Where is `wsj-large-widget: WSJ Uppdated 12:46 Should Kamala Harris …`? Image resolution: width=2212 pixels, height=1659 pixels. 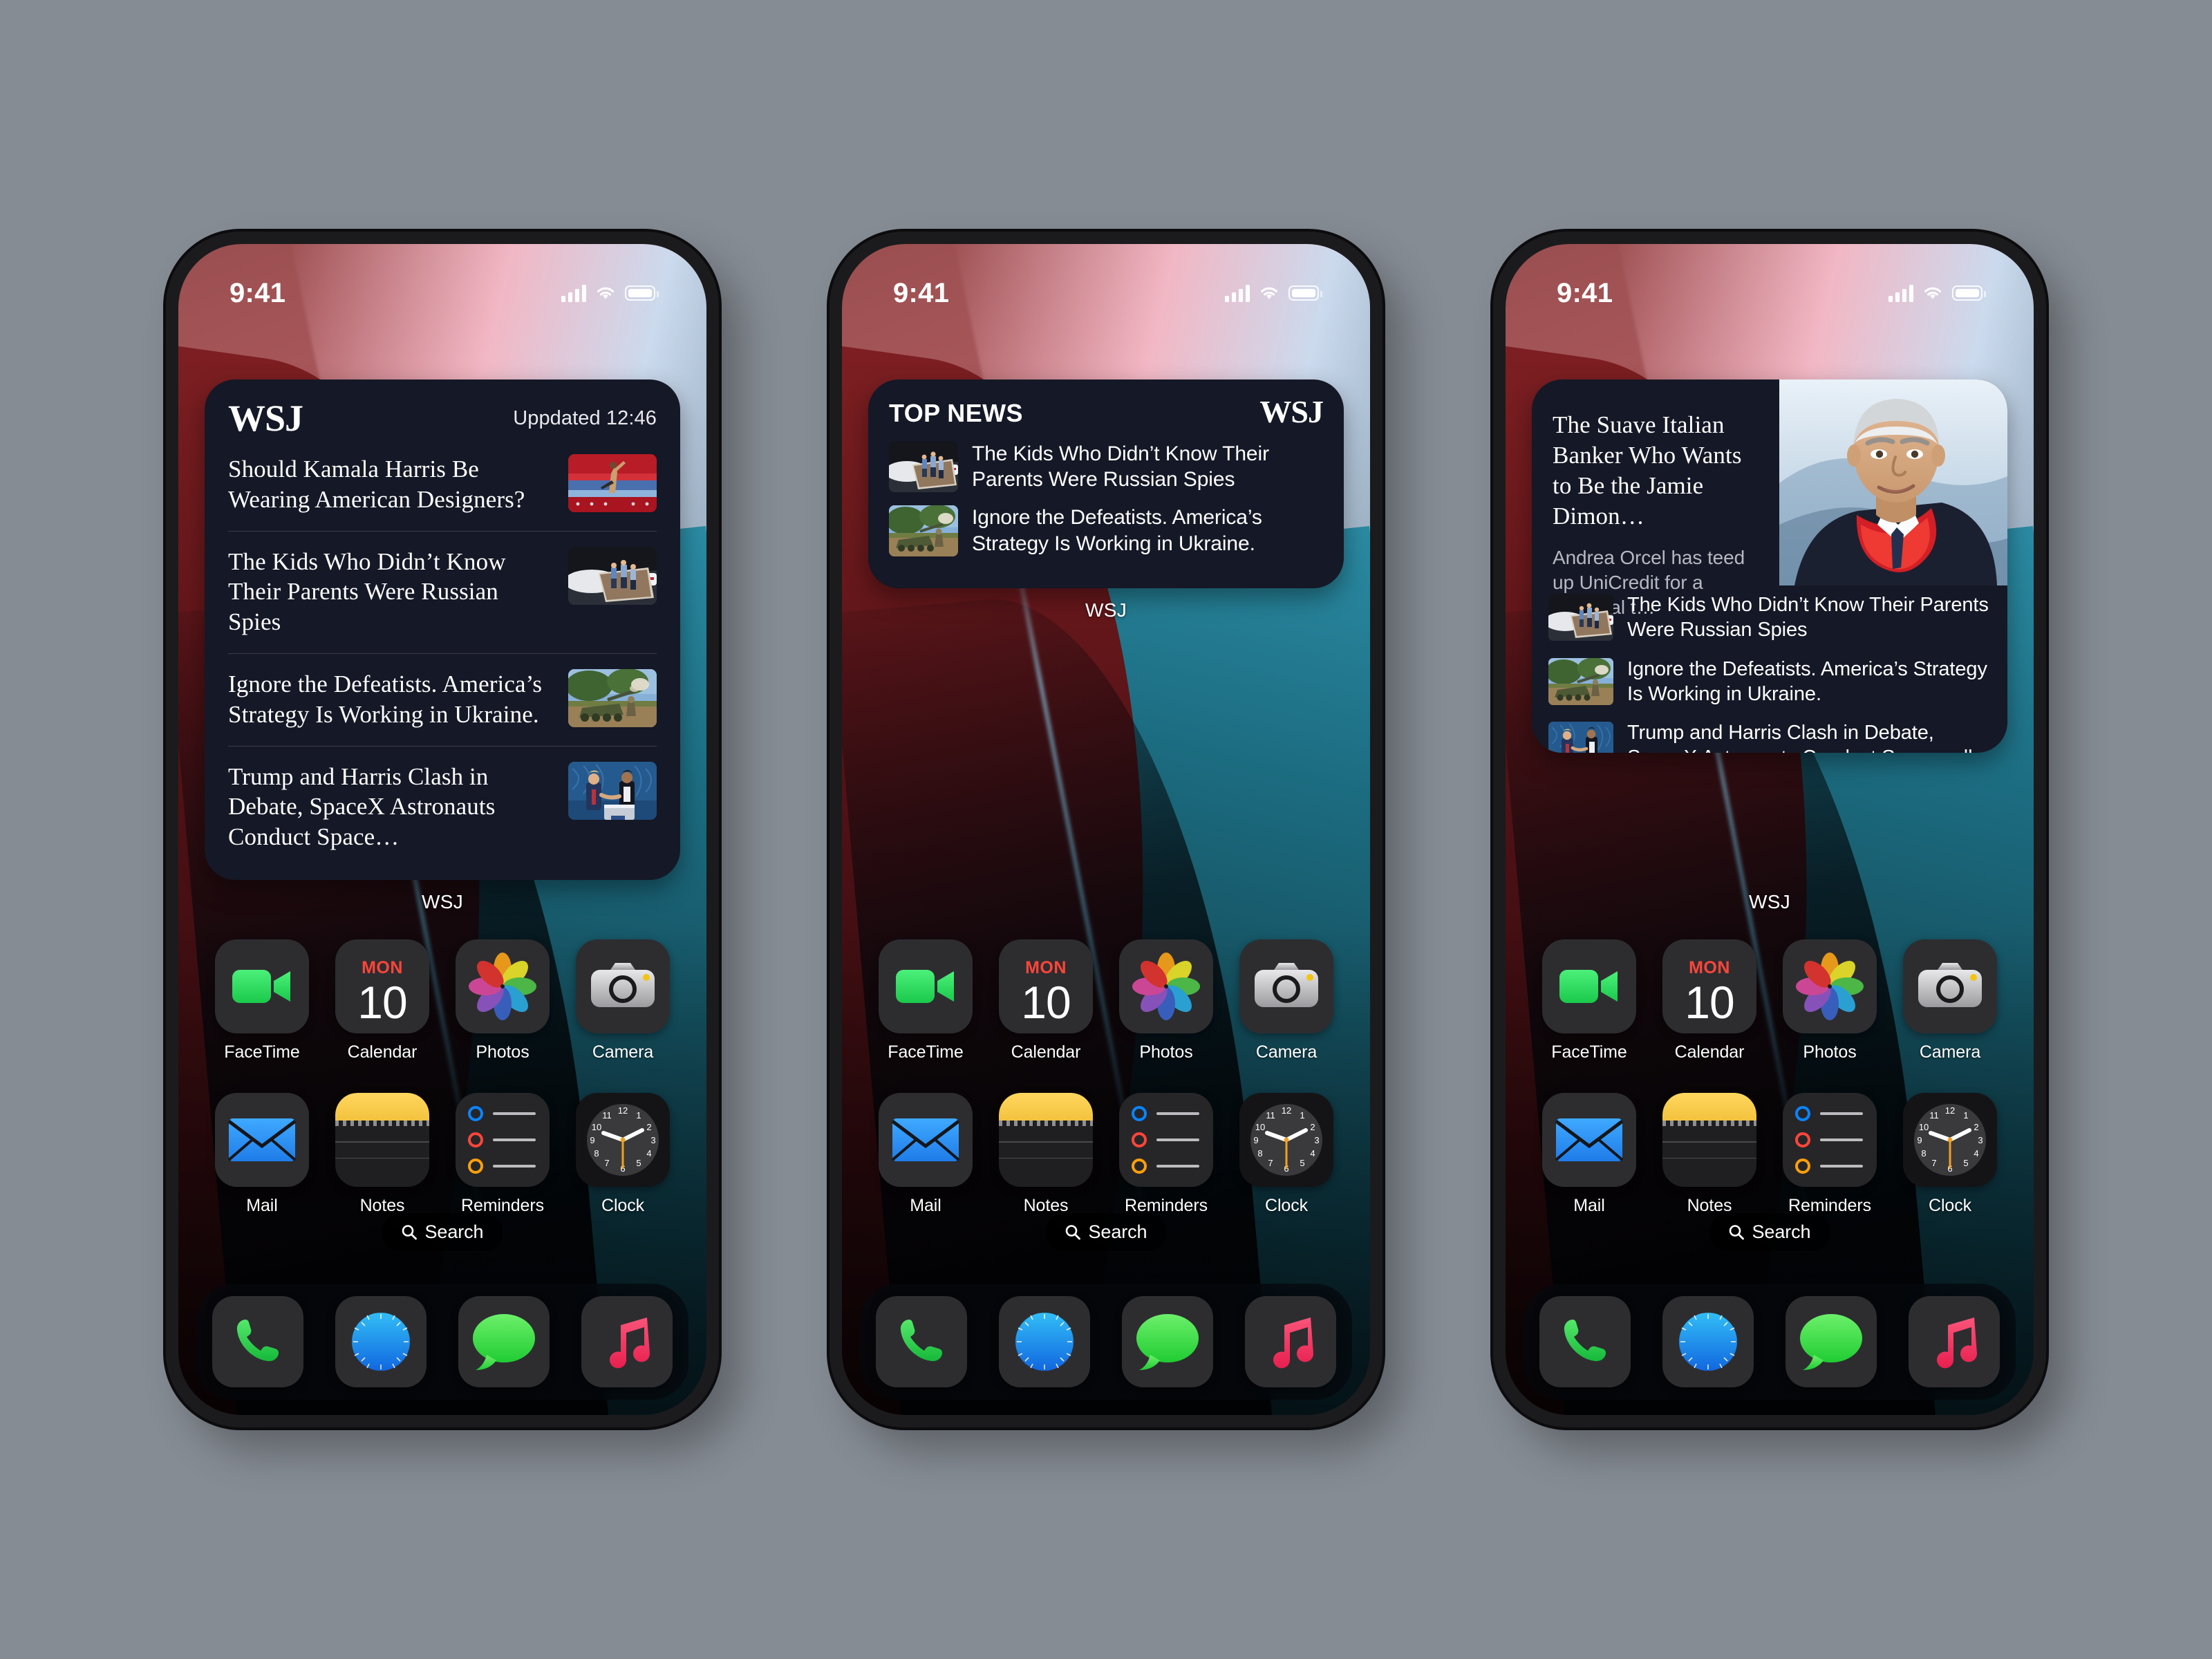 wsj-large-widget: WSJ Uppdated 12:46 Should Kamala Harris … is located at coordinates (442, 629).